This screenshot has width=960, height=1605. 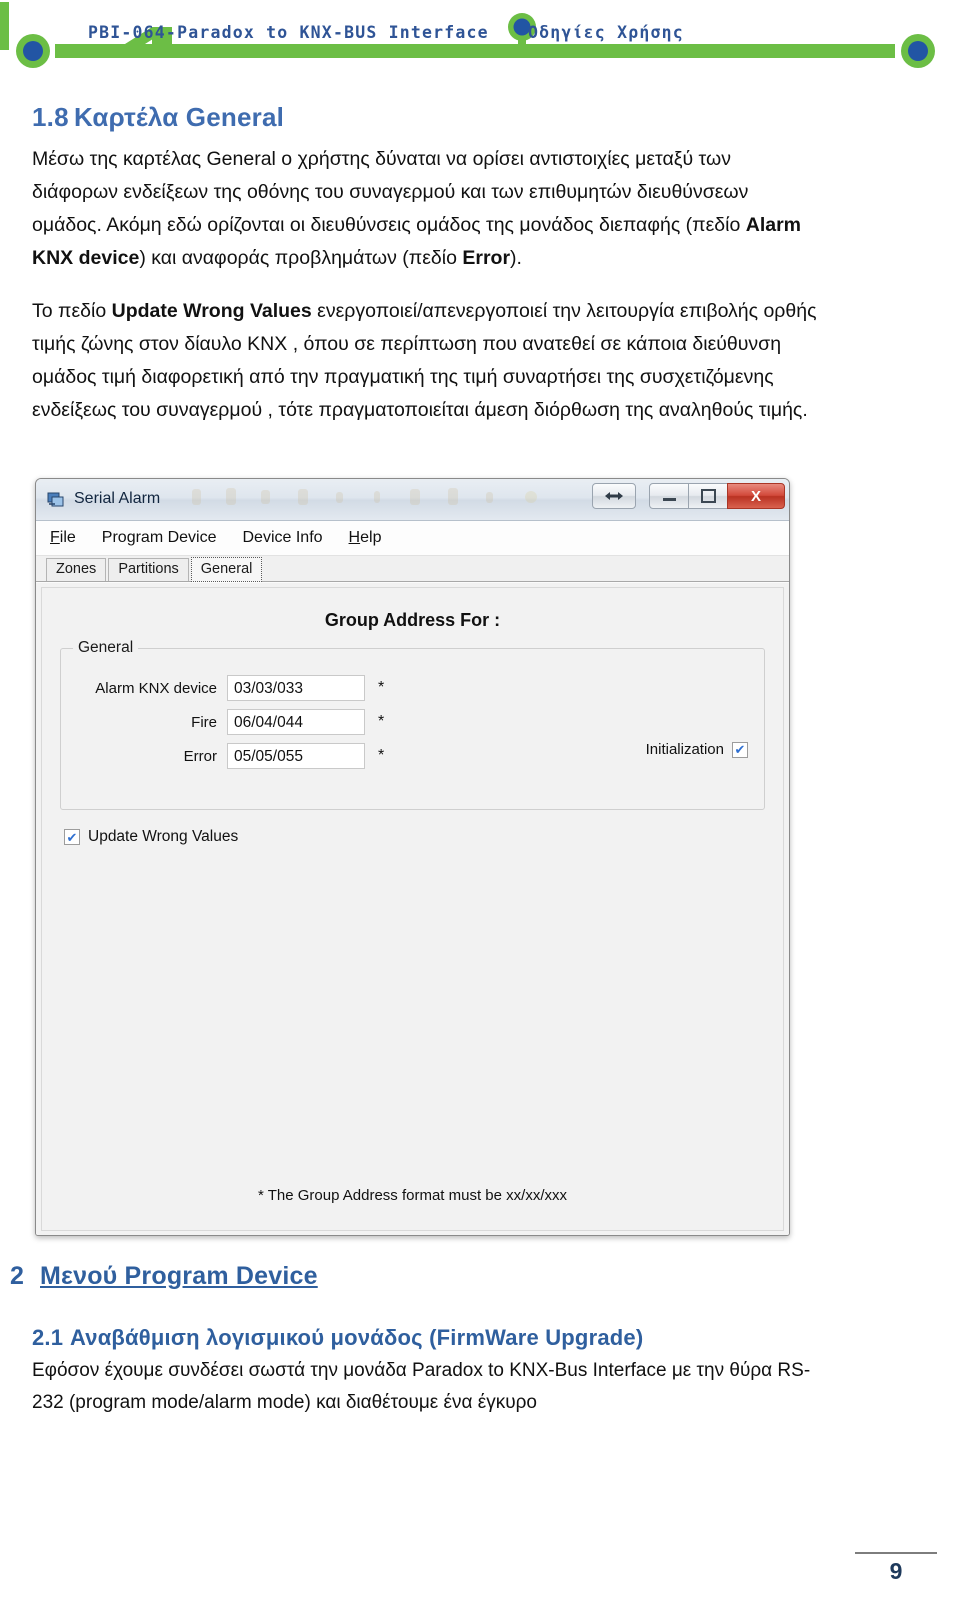 I want to click on tab-zones: Zones, so click(x=76, y=569).